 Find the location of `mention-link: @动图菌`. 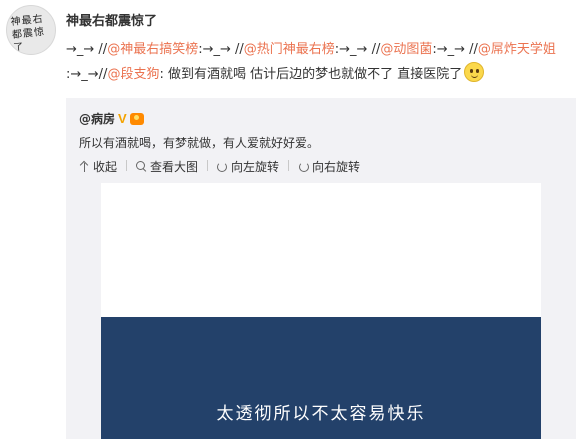

mention-link: @动图菌 is located at coordinates (406, 49).